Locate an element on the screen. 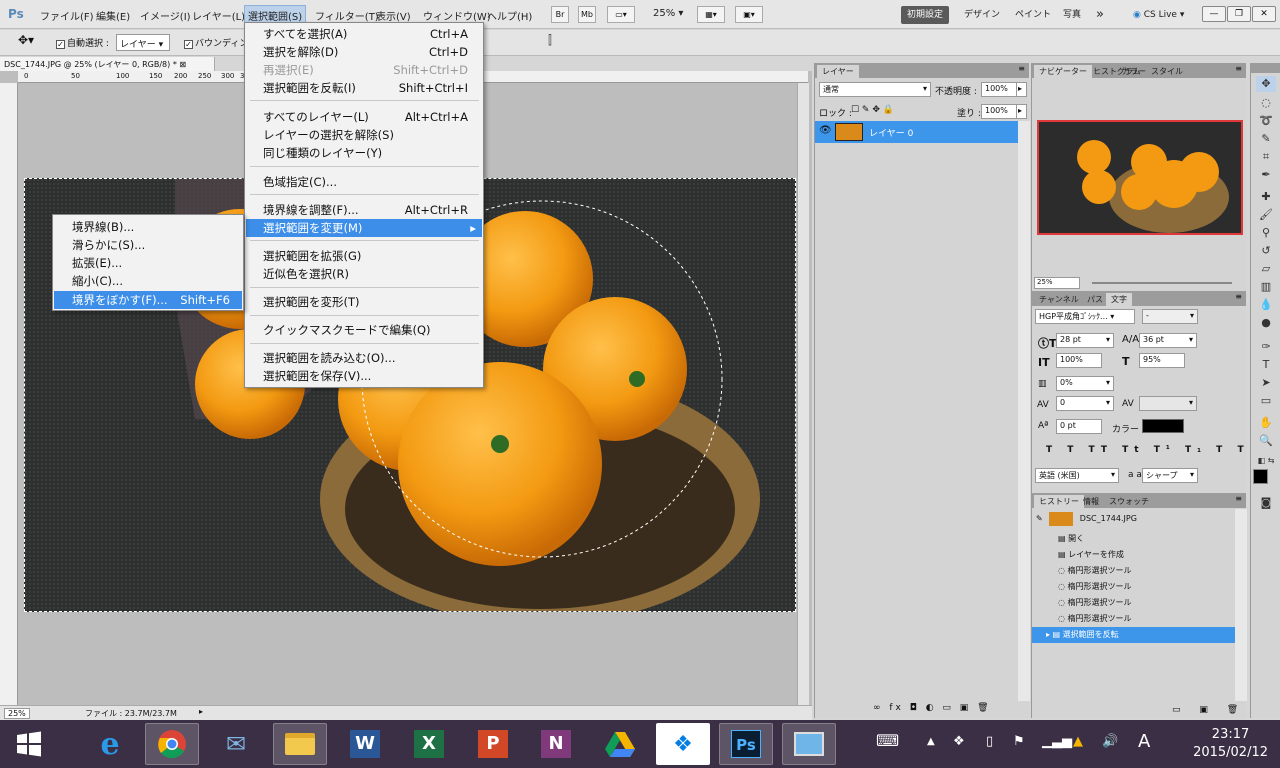 This screenshot has height=768, width=1280. clock: 23:17 2015/02/12 is located at coordinates (1230, 744).